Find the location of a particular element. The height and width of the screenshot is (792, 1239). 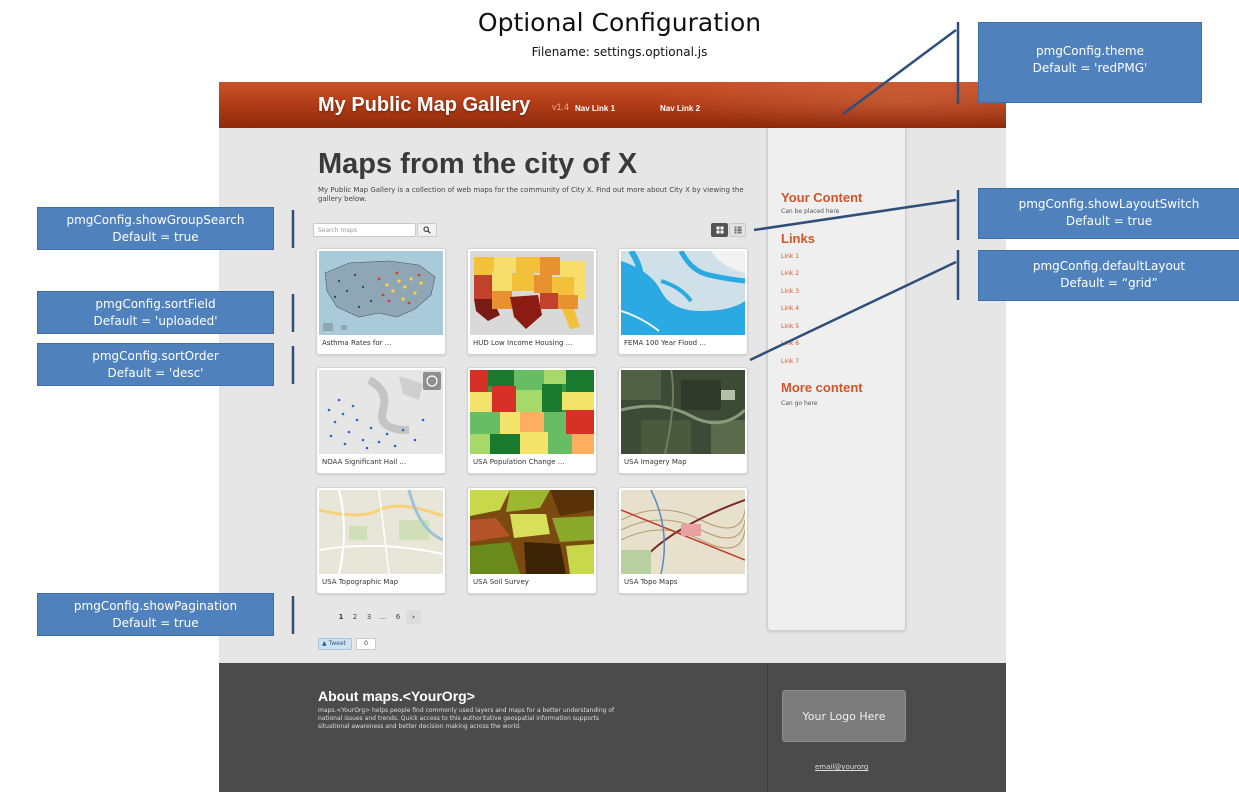

callout-sort-order-key: pmgConfig.sortOrder is located at coordinates (155, 356).